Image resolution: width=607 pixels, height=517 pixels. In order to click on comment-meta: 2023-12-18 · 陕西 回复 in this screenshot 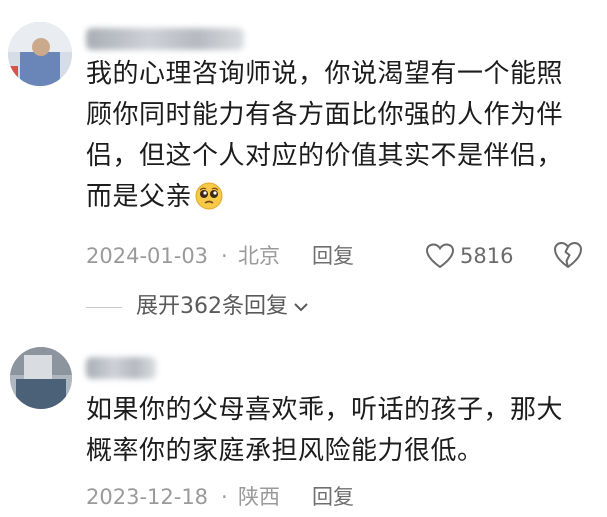, I will do `click(286, 497)`.